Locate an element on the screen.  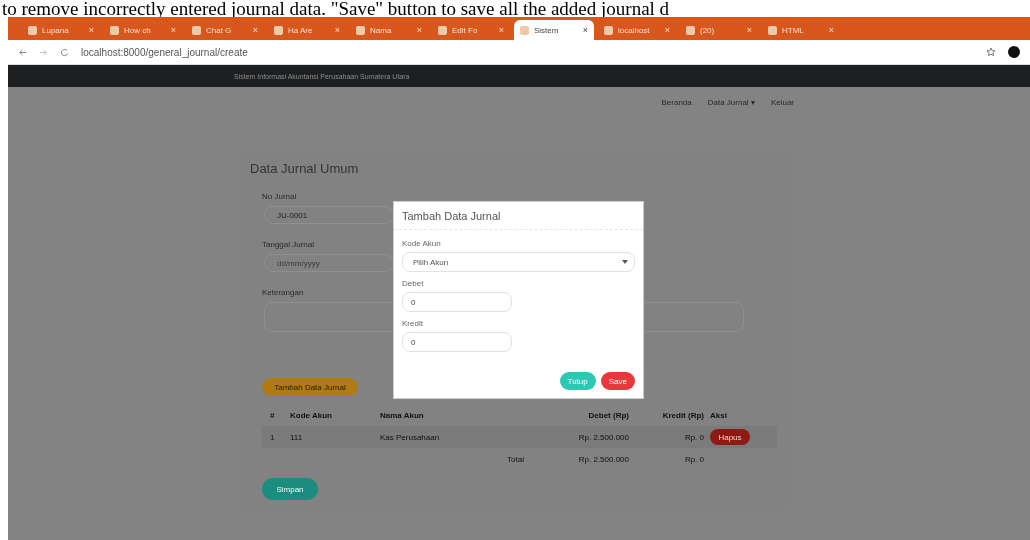
table-cell-text: Kas Perusahaan is located at coordinates (410, 437).